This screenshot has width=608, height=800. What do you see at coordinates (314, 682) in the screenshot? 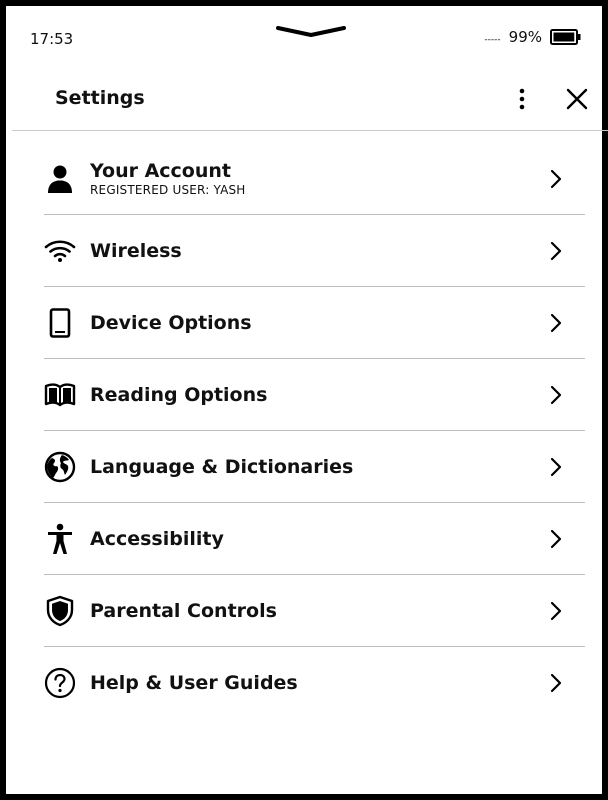
I see `settings-item-help-user-guides: Help & User Guides` at bounding box center [314, 682].